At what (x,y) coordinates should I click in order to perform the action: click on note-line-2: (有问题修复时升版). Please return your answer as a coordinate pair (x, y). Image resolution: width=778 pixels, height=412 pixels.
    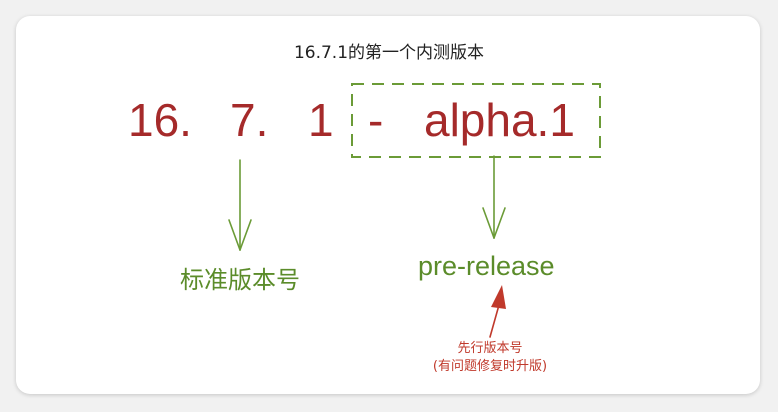
    Looking at the image, I should click on (490, 366).